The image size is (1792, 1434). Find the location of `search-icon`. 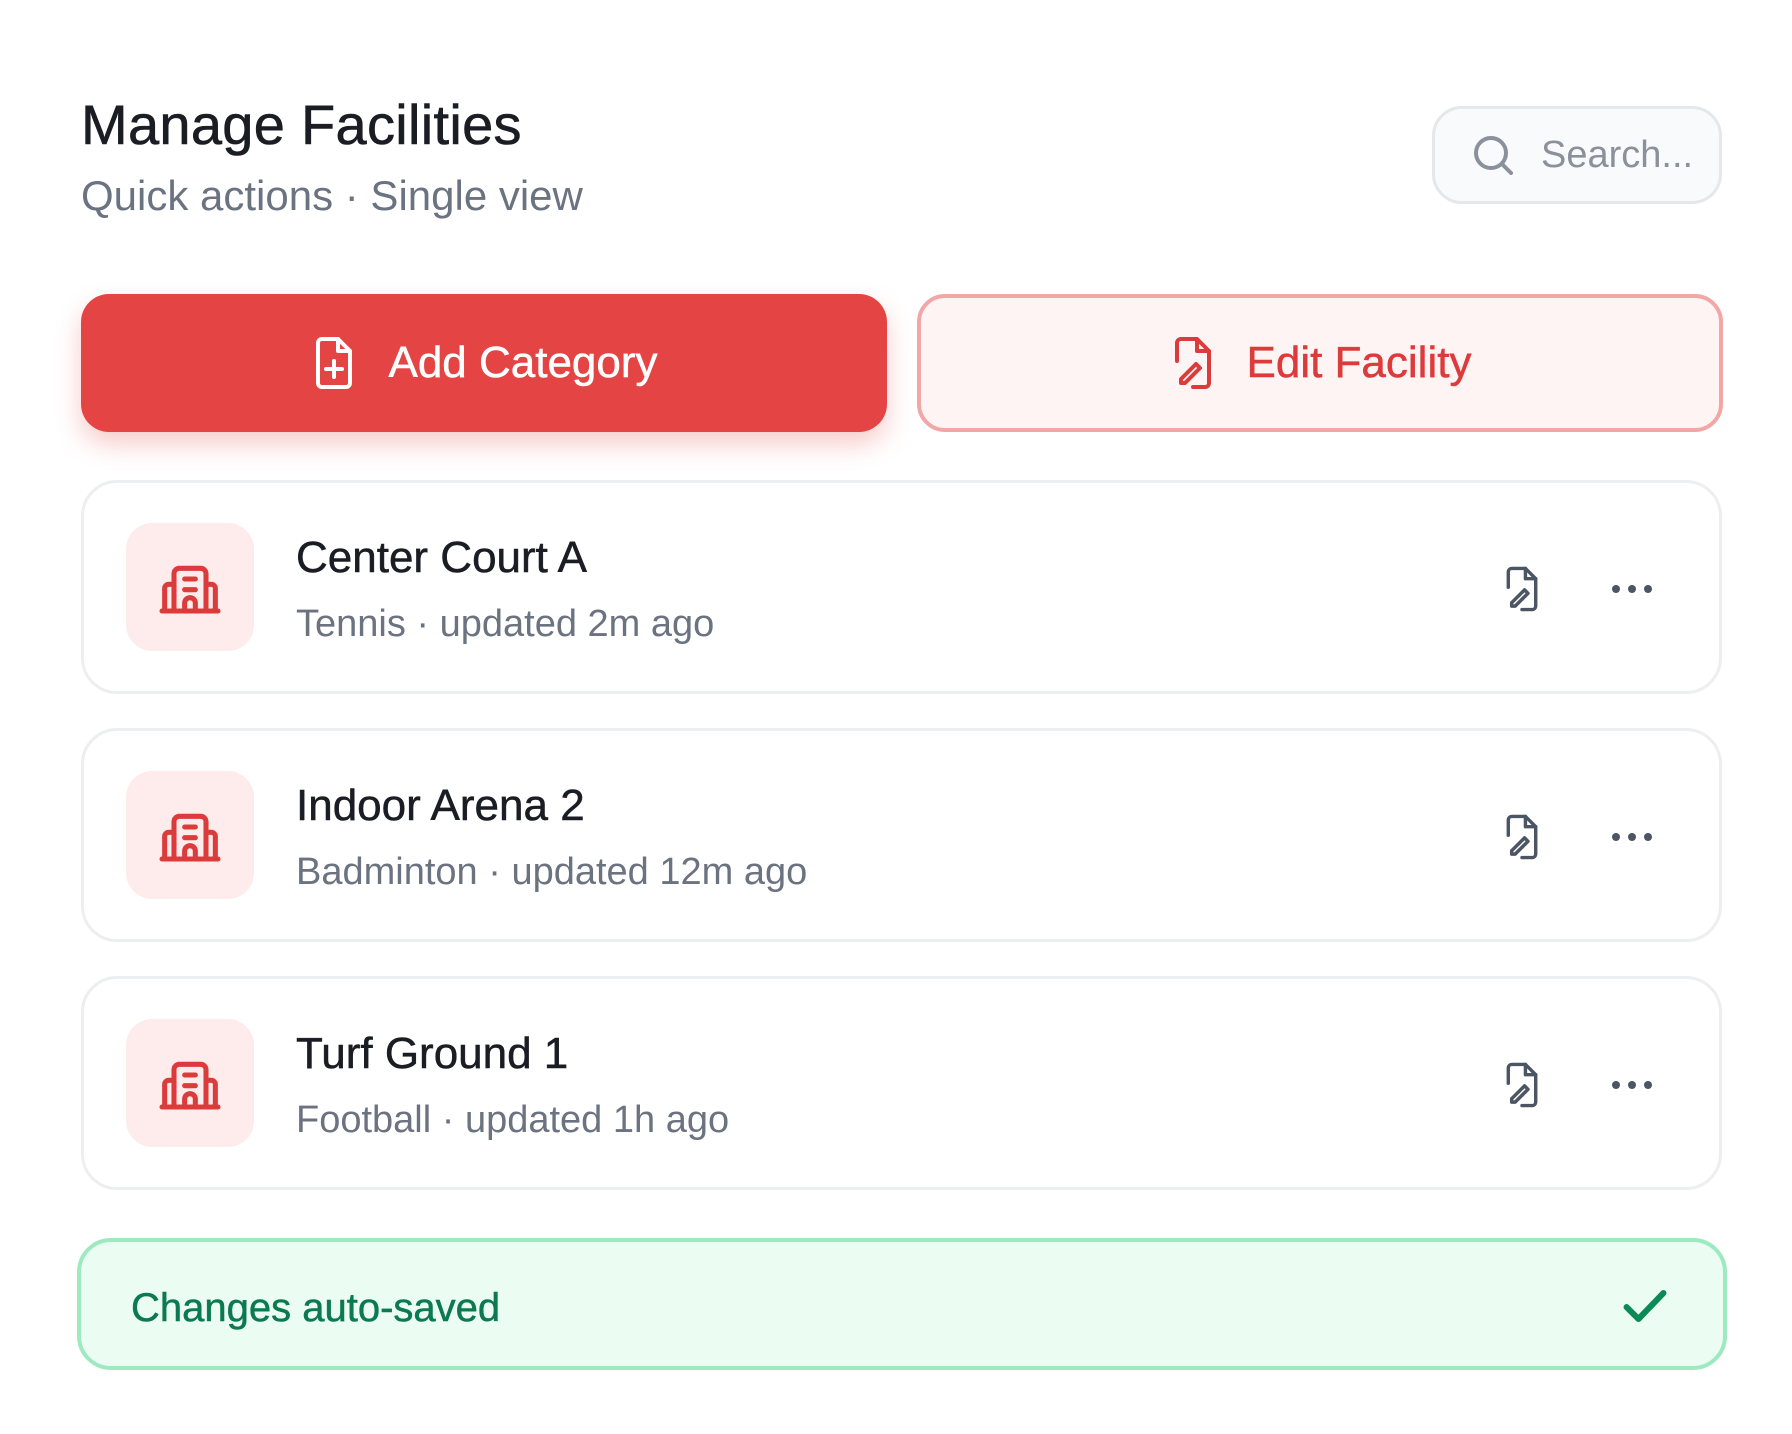

search-icon is located at coordinates (1493, 155).